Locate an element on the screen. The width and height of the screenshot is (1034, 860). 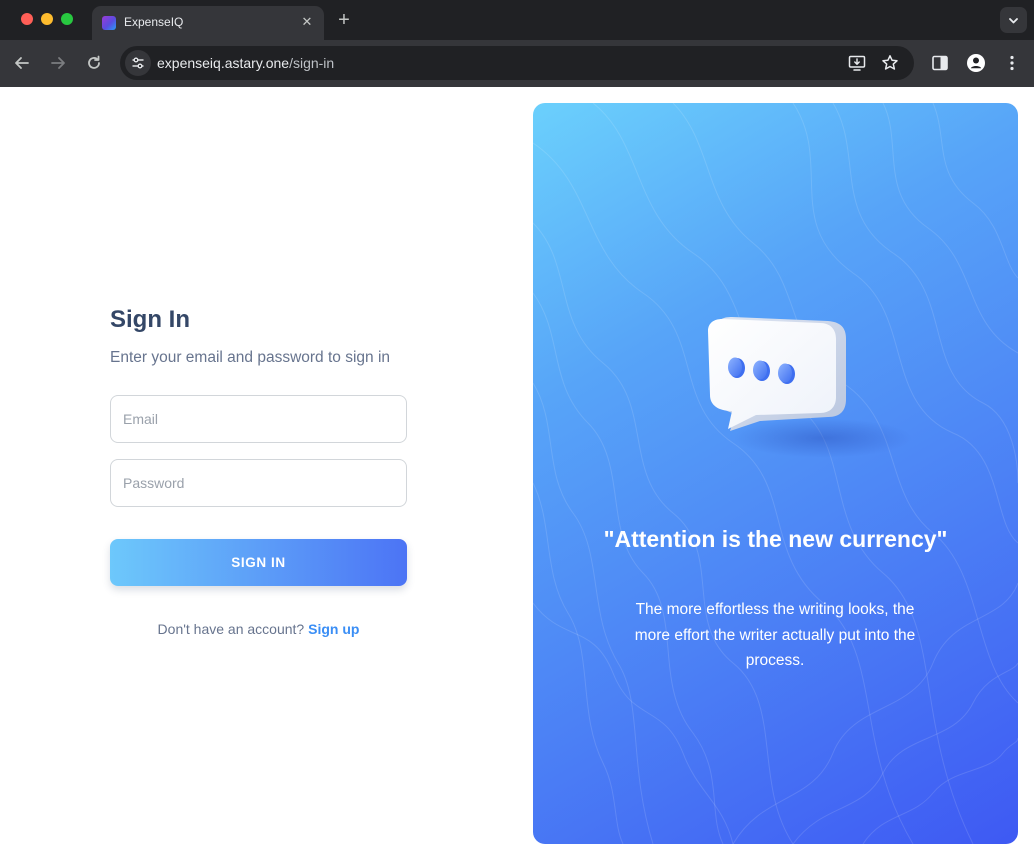
kebab-menu-icon is located at coordinates (1012, 63).